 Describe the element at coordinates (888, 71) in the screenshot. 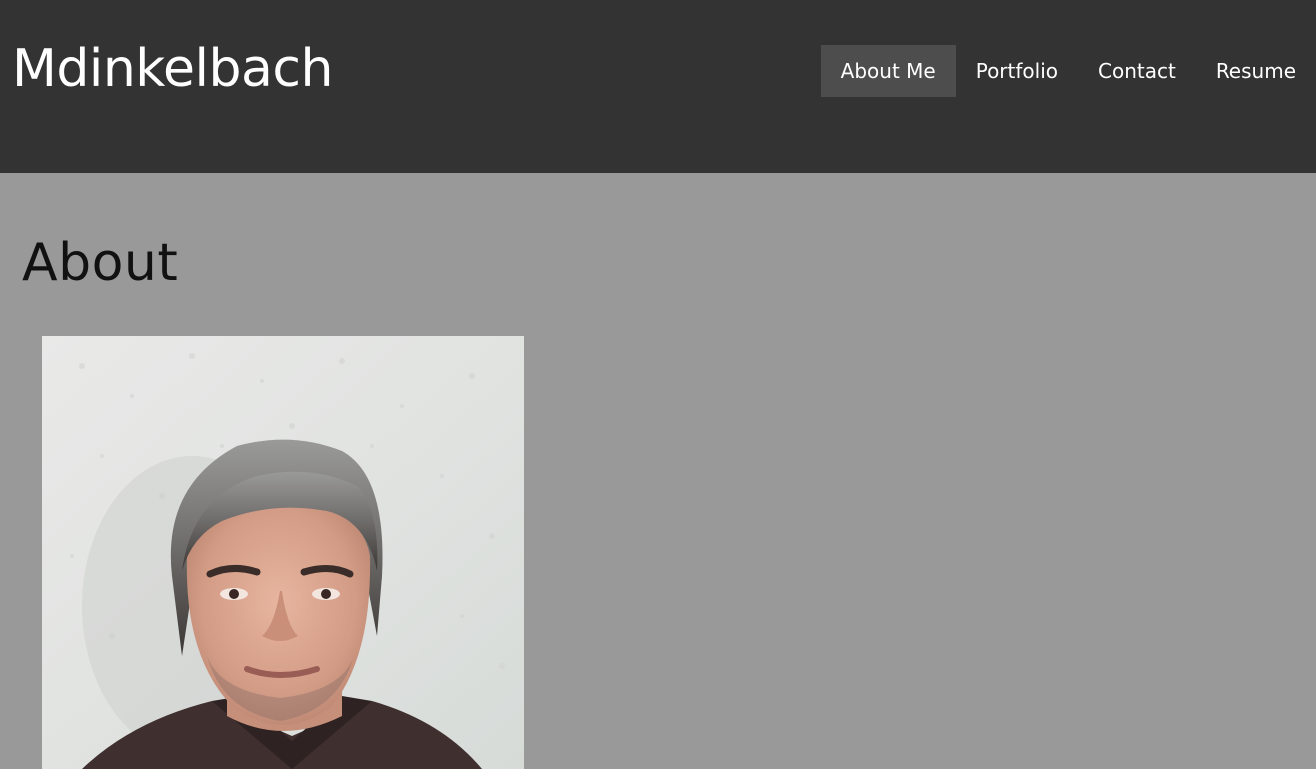

I see `nav-item-about-me: About Me` at that location.